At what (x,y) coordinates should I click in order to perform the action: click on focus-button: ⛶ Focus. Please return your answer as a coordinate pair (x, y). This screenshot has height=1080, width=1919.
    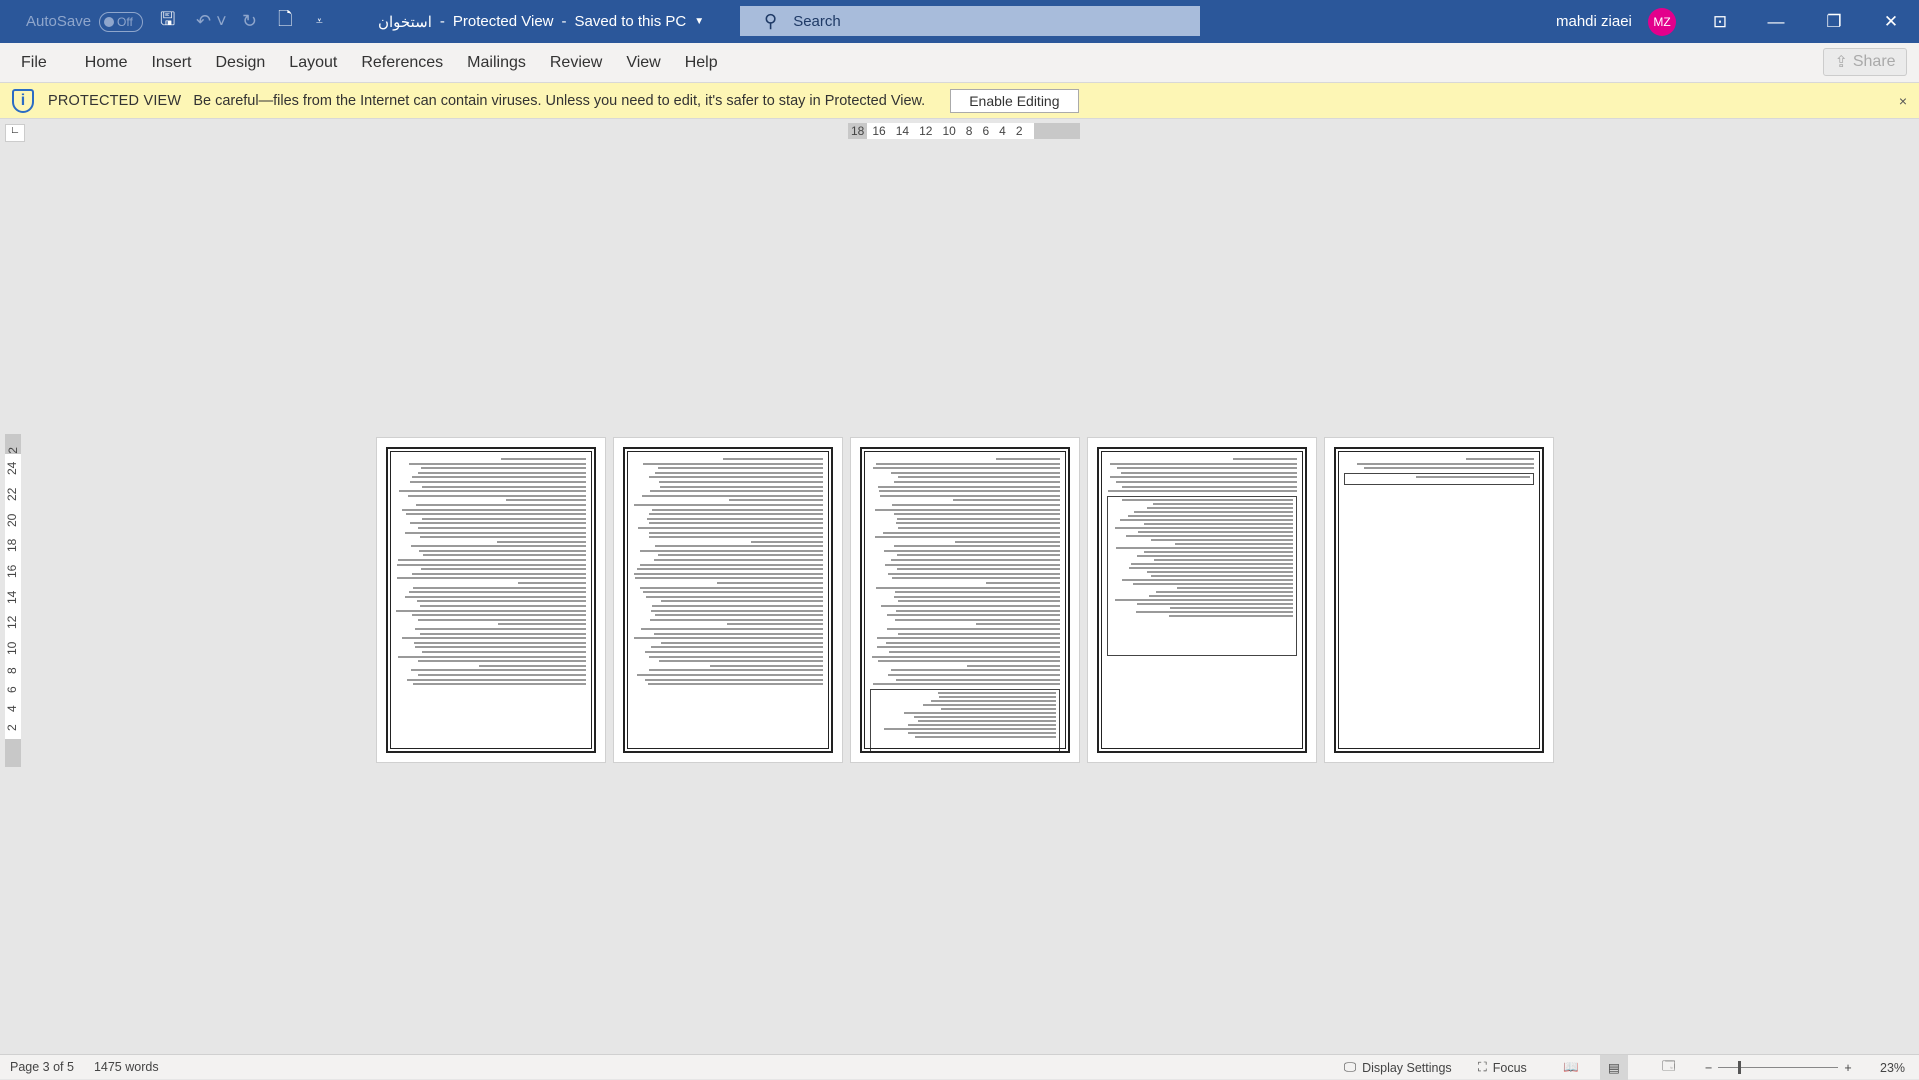
    Looking at the image, I should click on (1502, 1067).